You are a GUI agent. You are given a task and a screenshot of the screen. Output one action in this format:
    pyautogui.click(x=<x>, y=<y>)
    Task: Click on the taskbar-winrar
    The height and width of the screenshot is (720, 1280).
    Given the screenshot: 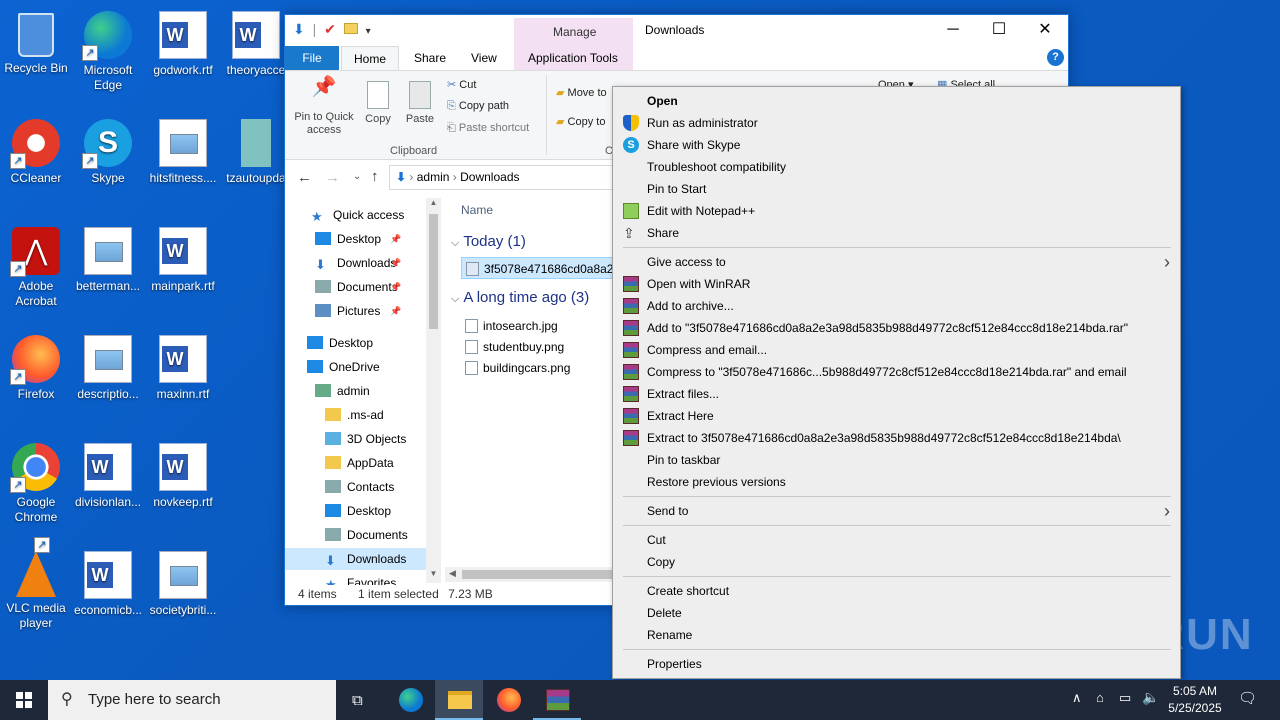 What is the action you would take?
    pyautogui.click(x=557, y=700)
    